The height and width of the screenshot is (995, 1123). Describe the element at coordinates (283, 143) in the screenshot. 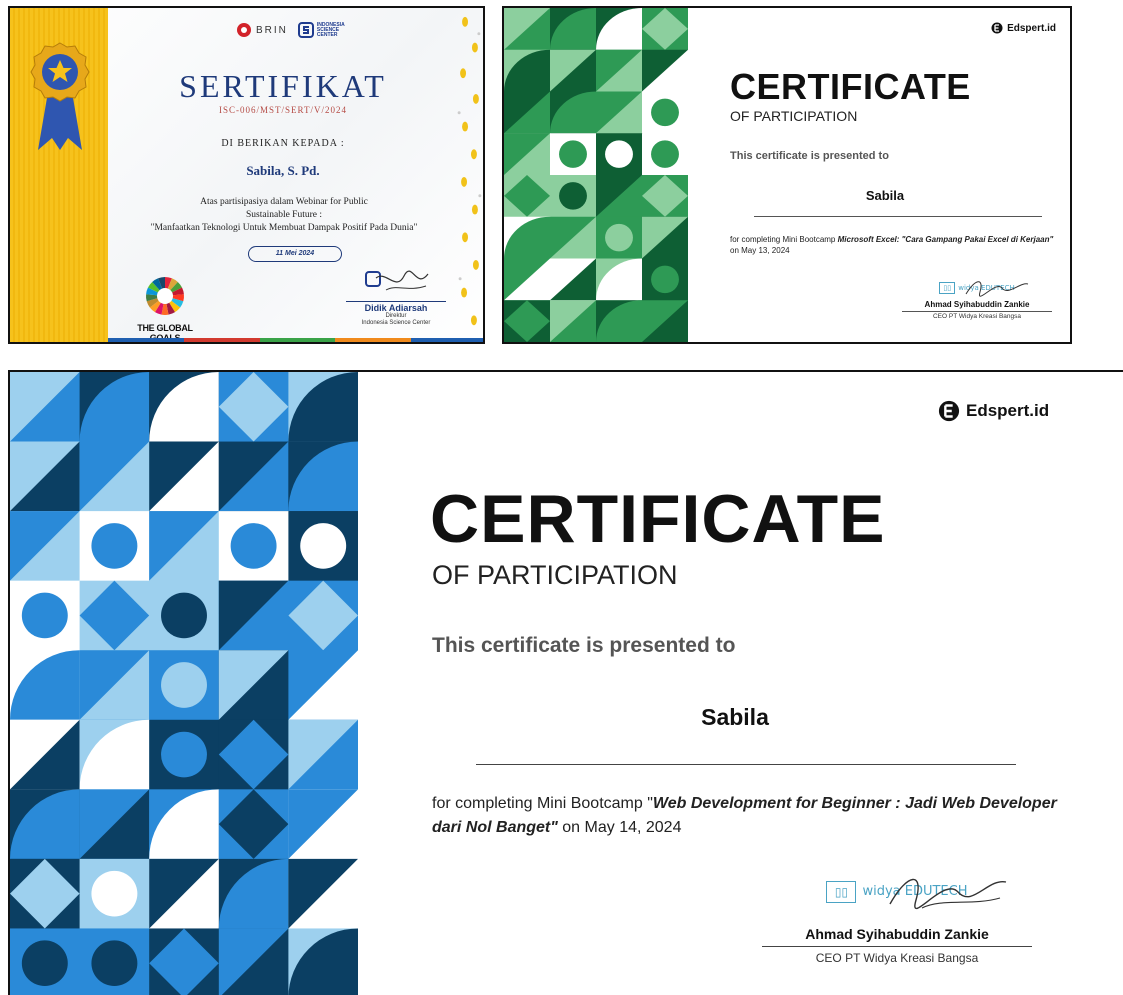

I see `given-to-label: DI BERIKAN KEPADA :` at that location.